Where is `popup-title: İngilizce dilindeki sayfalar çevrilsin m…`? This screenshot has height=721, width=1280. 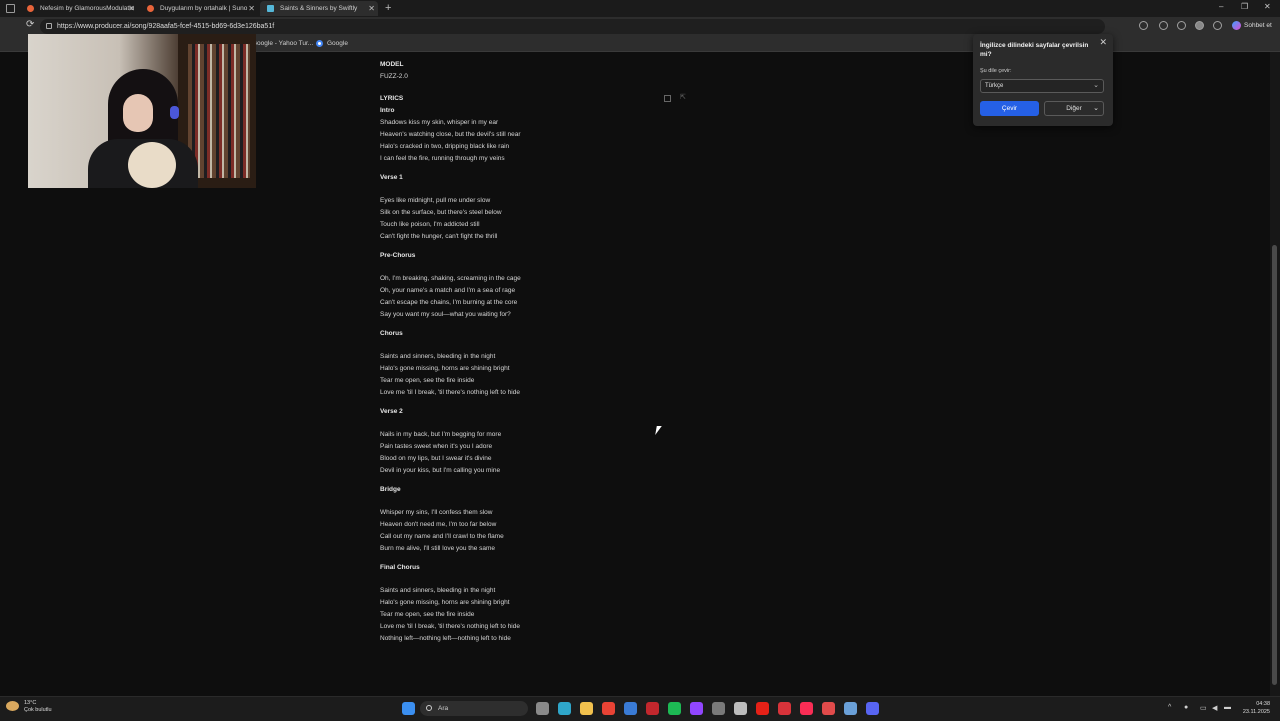 popup-title: İngilizce dilindeki sayfalar çevrilsin m… is located at coordinates (1034, 50).